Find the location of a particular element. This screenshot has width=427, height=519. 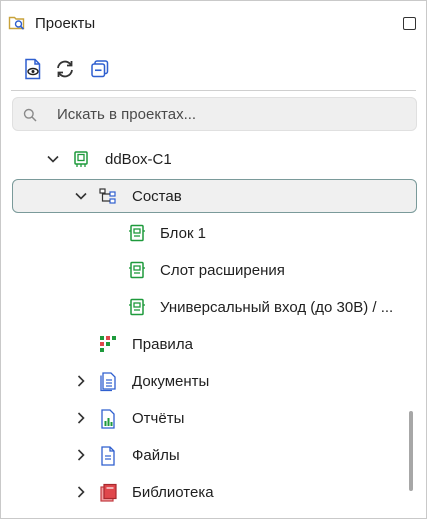

collapse-all-button is located at coordinates (100, 71).